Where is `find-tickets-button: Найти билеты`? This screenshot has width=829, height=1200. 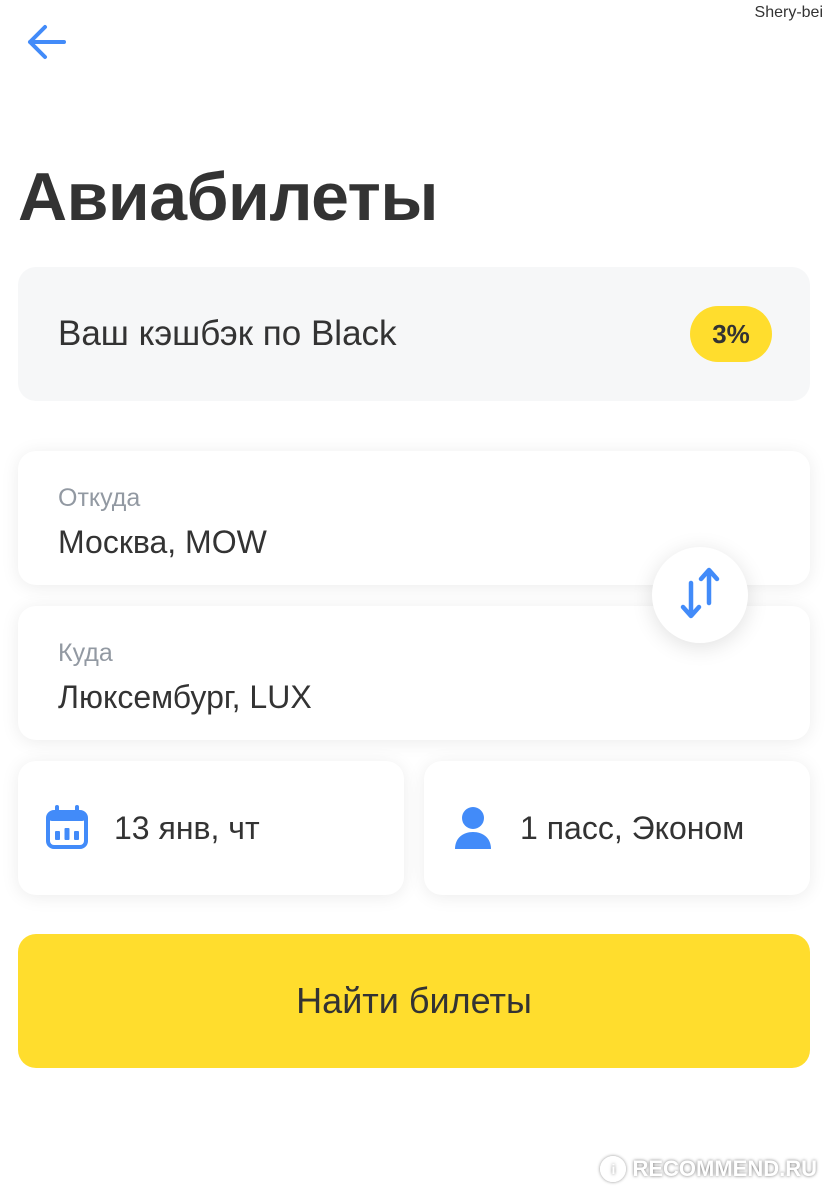 find-tickets-button: Найти билеты is located at coordinates (414, 1001).